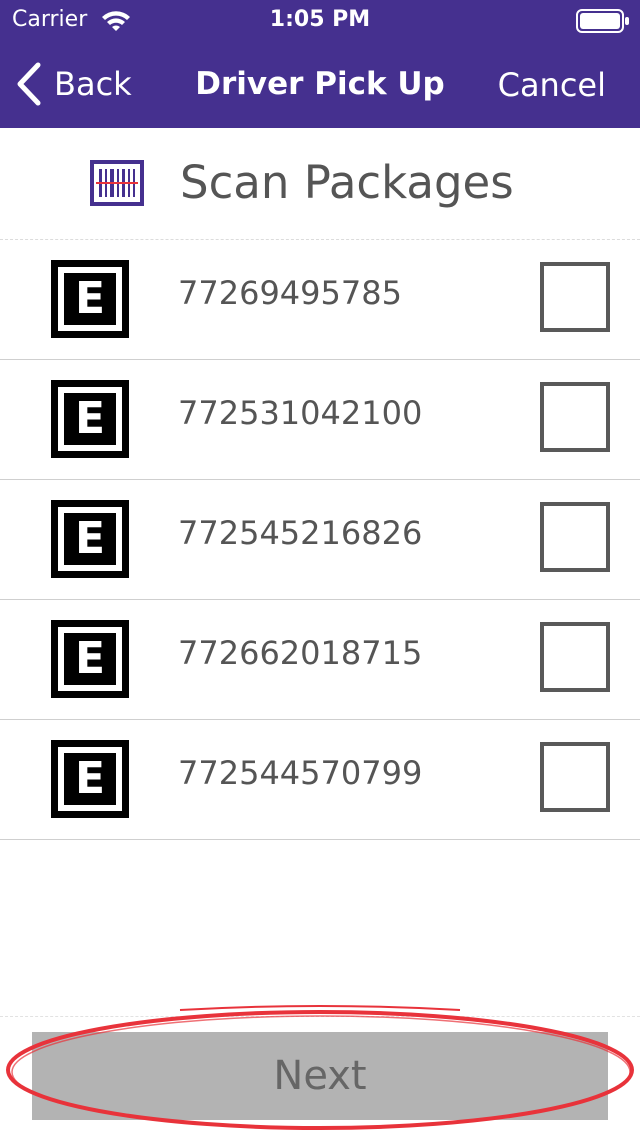 This screenshot has width=640, height=1136. I want to click on status-time: 1:05 PM, so click(320, 19).